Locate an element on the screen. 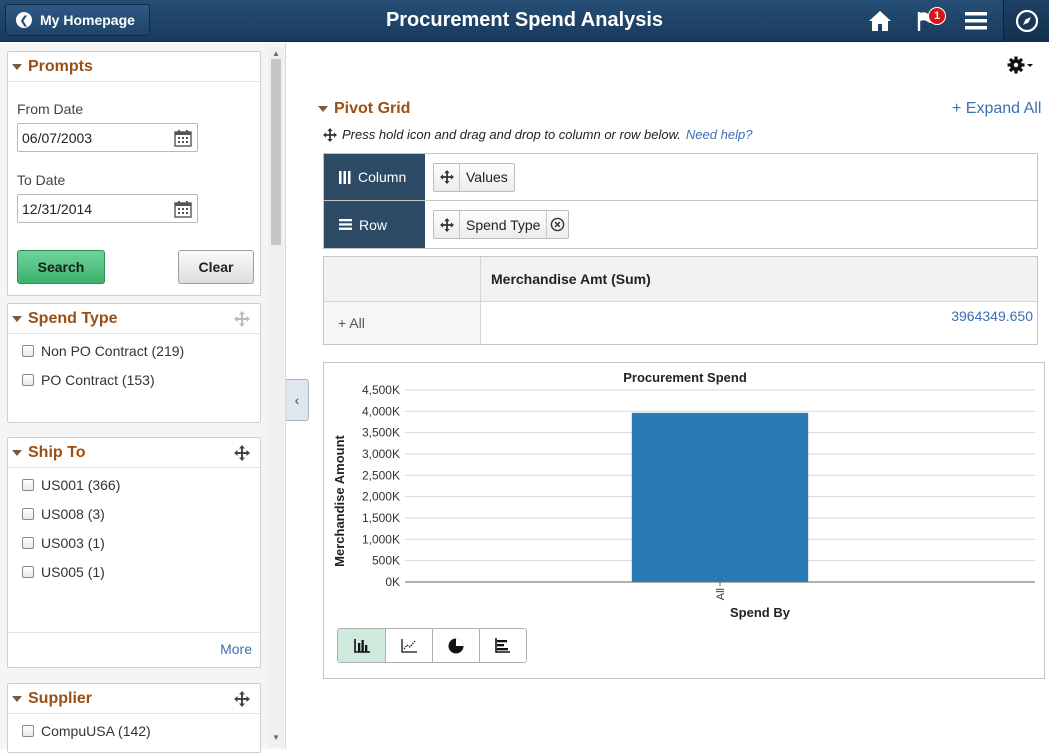 Image resolution: width=1049 pixels, height=753 pixels. need-help-link: Need help? is located at coordinates (719, 134).